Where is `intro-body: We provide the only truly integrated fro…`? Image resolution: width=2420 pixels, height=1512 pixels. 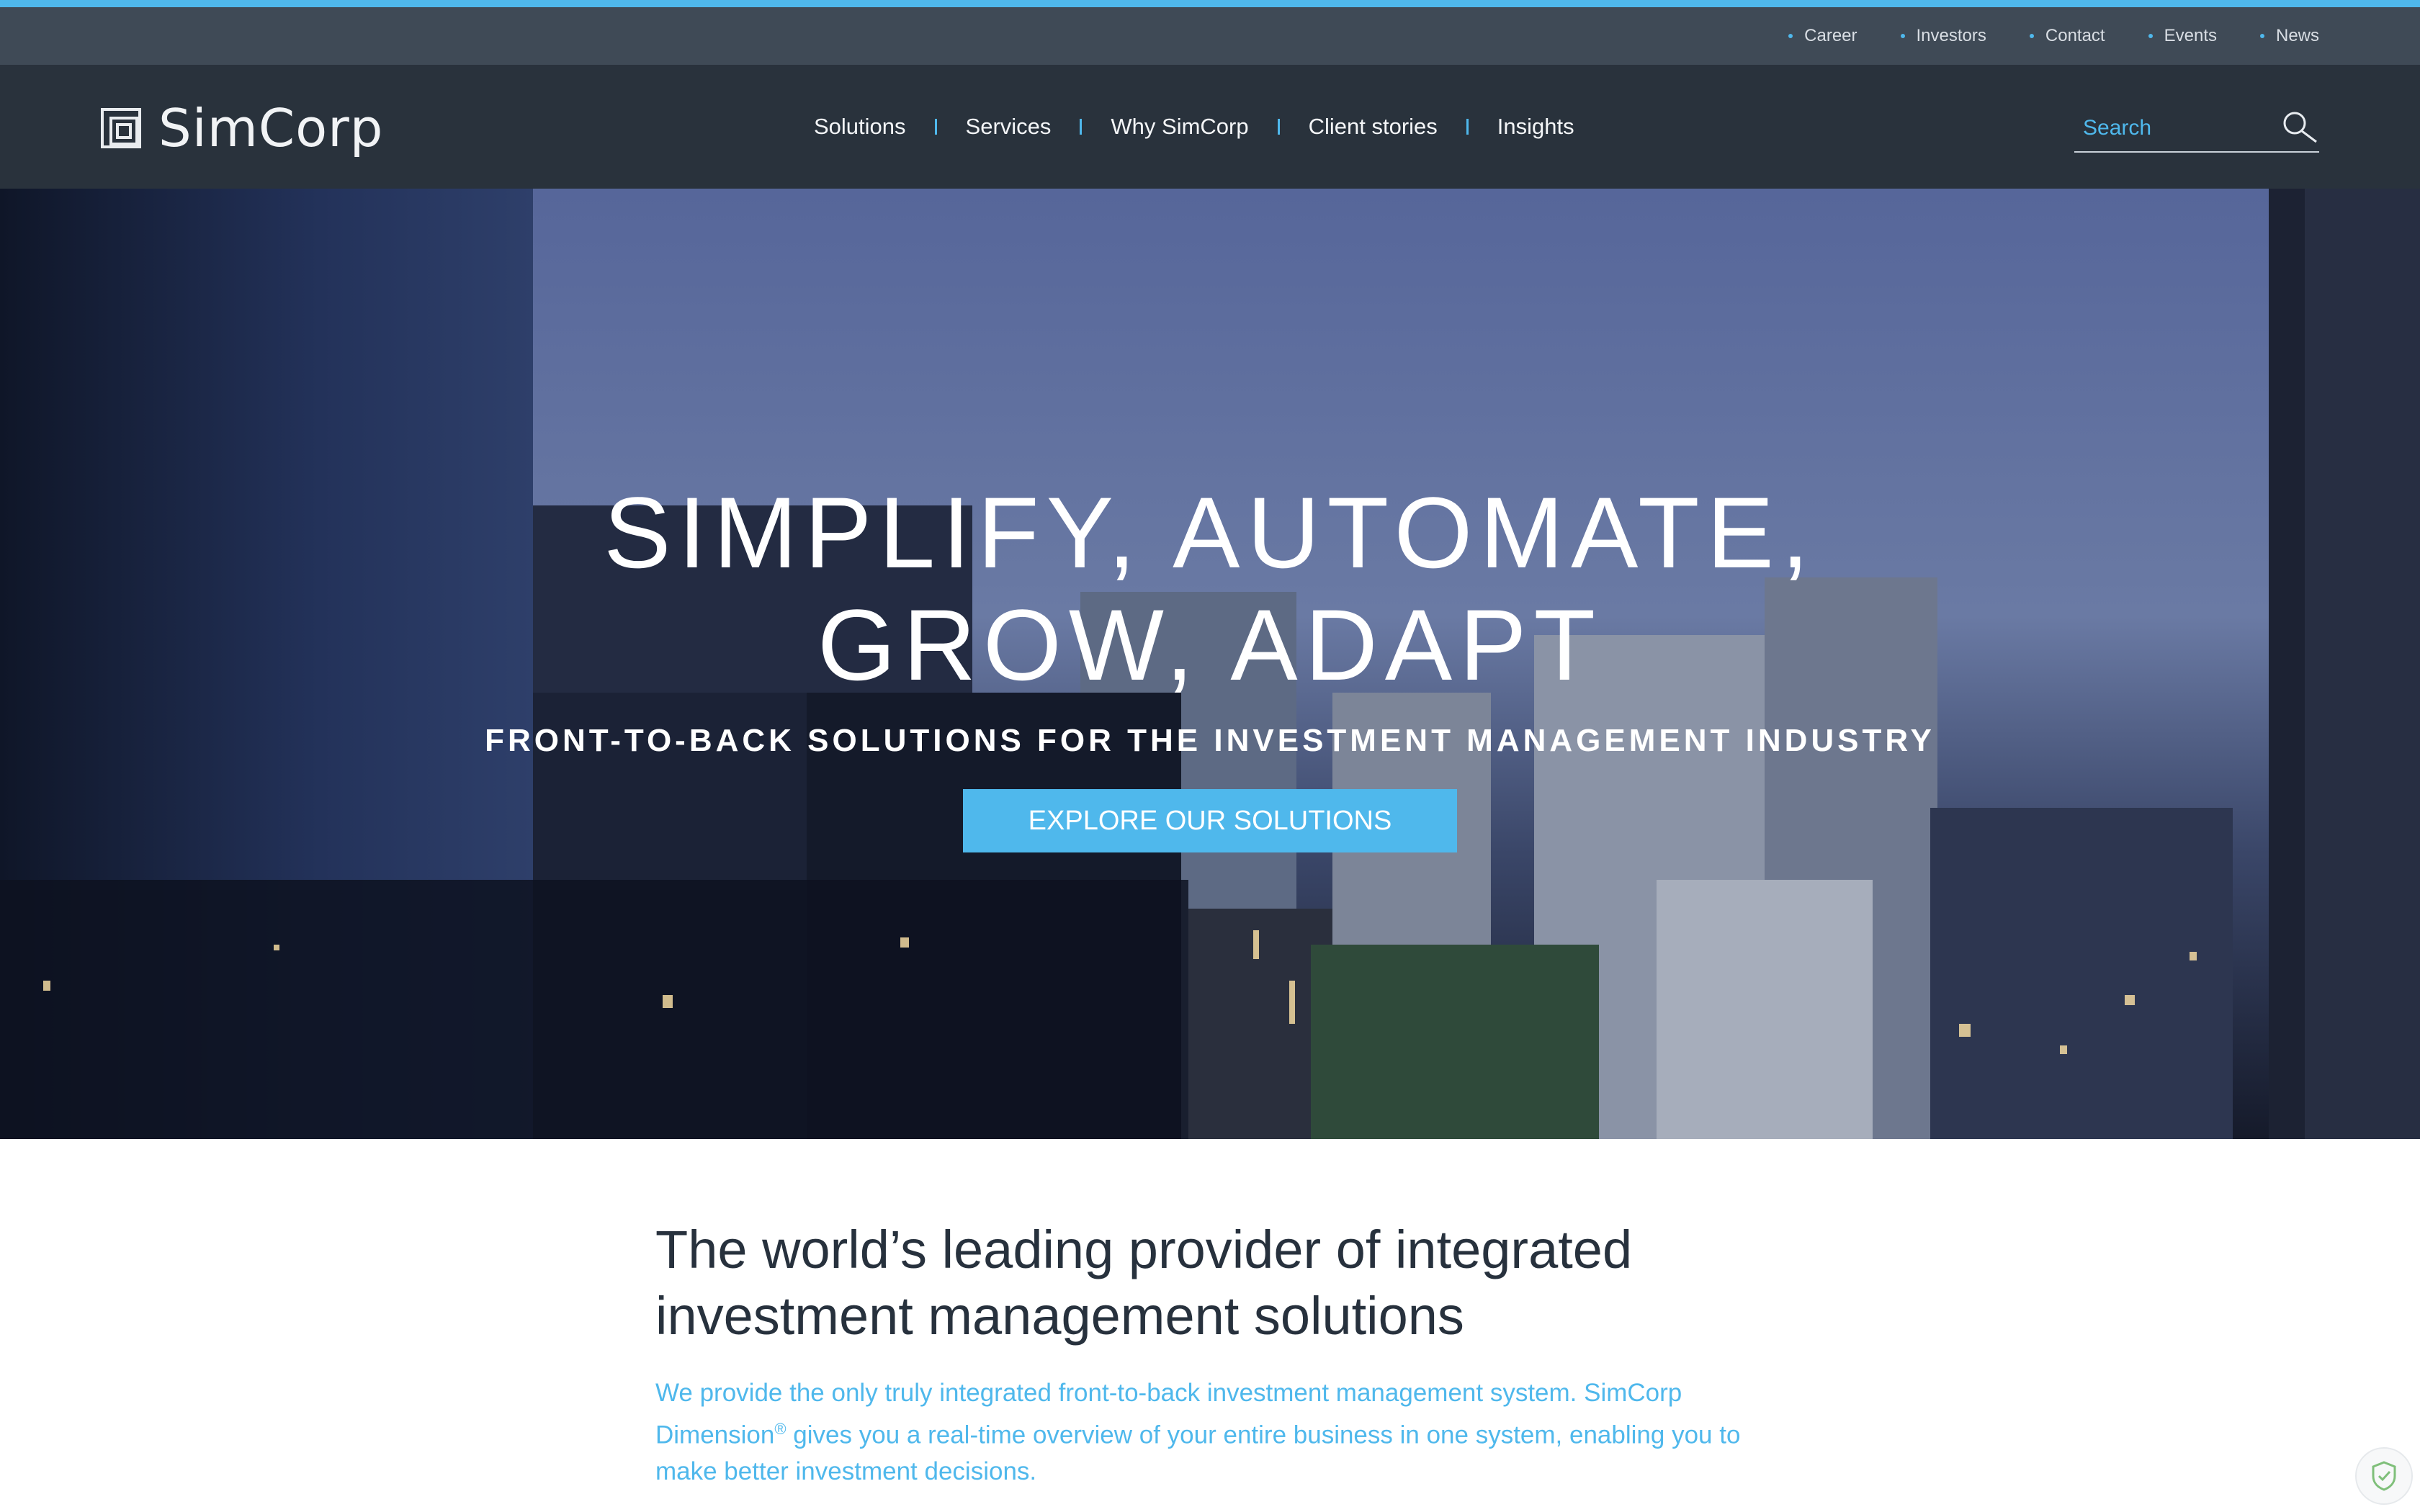
intro-body: We provide the only truly integrated fro… is located at coordinates (1210, 1432).